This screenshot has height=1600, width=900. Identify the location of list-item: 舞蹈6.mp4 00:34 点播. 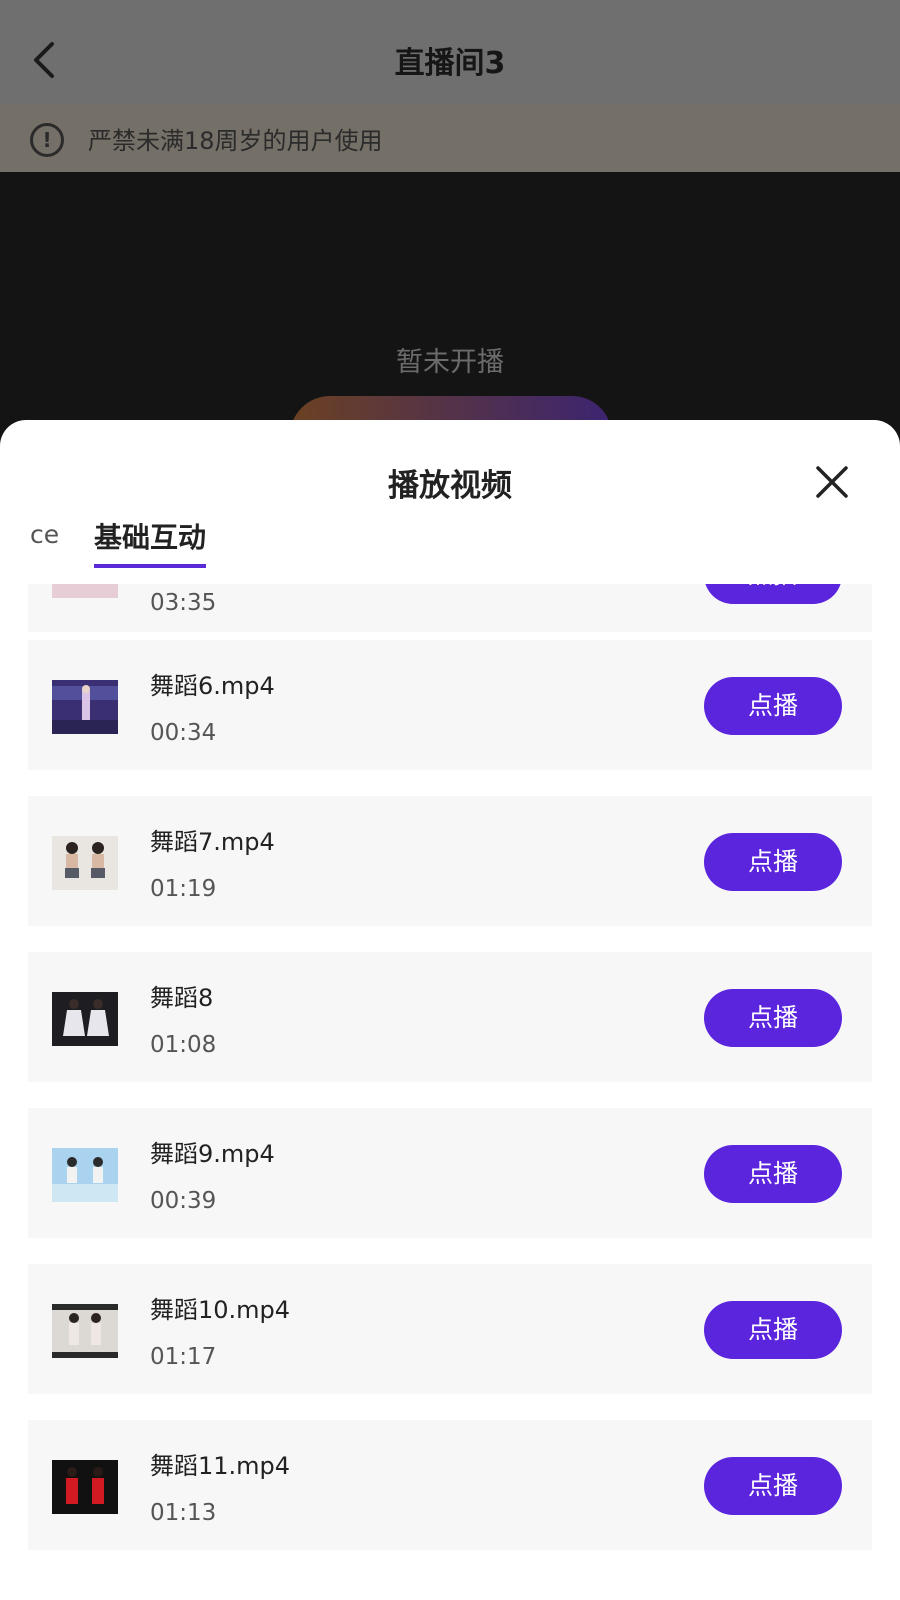
(450, 705).